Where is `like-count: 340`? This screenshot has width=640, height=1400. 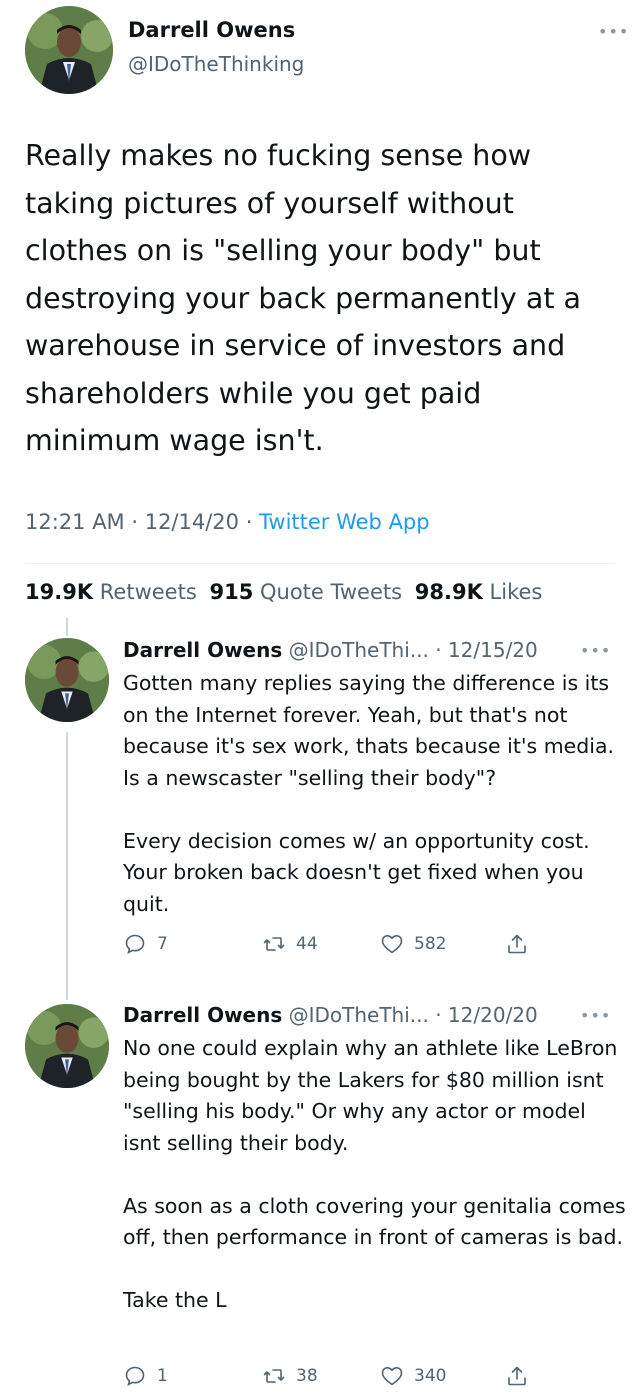 like-count: 340 is located at coordinates (430, 1376).